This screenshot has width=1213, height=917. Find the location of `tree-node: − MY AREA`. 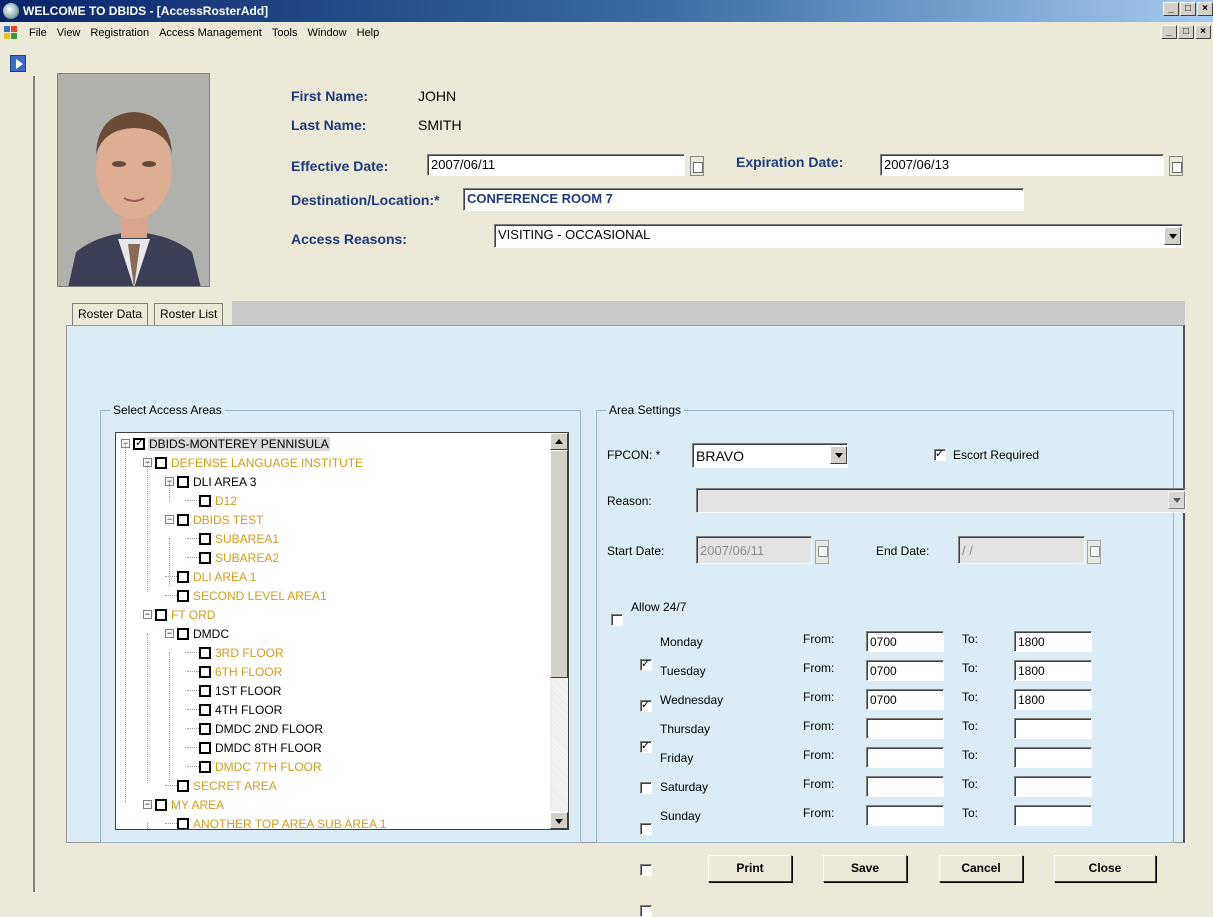

tree-node: − MY AREA is located at coordinates (184, 804).